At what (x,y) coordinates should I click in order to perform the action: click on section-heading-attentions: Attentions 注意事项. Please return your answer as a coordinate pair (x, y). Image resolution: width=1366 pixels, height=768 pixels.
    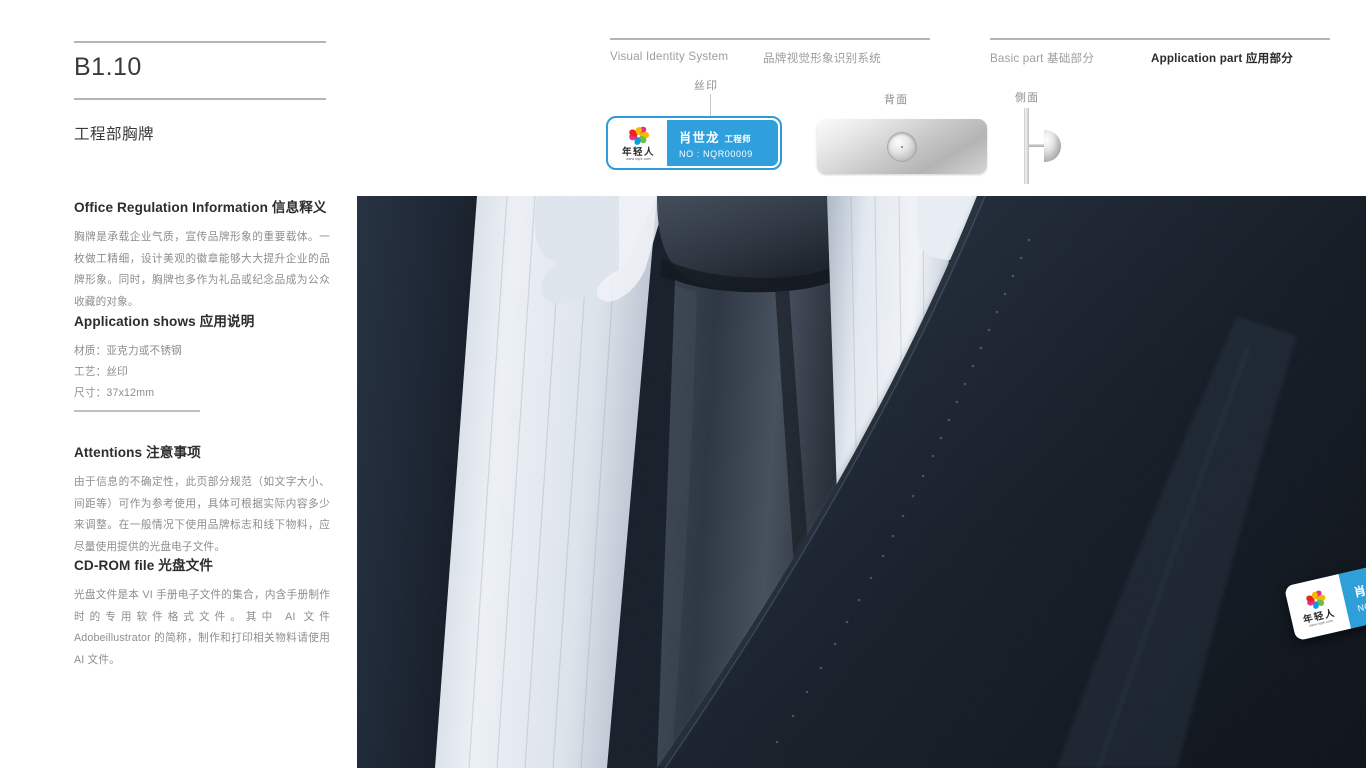
    Looking at the image, I should click on (137, 452).